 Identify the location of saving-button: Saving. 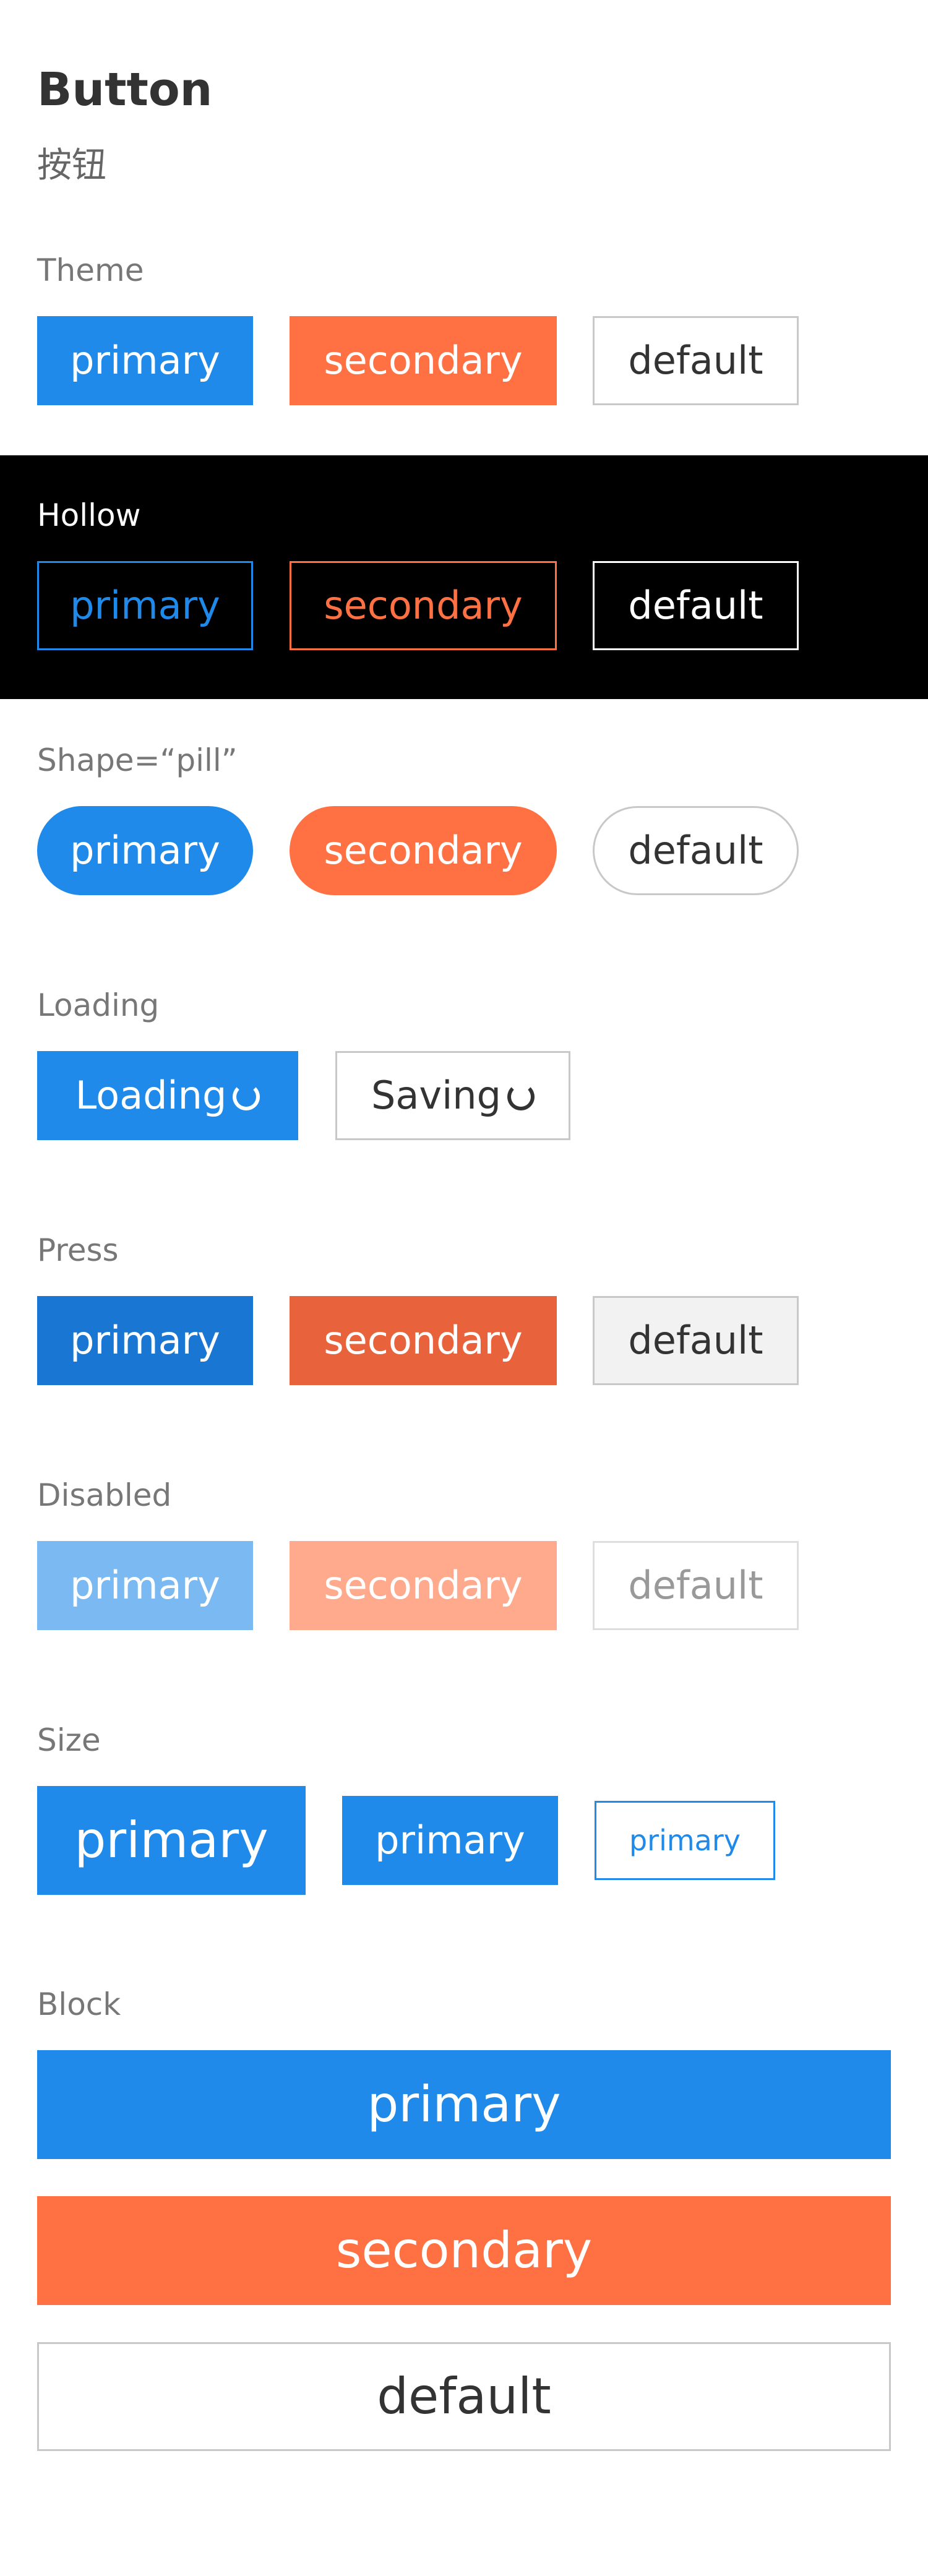
(453, 1095).